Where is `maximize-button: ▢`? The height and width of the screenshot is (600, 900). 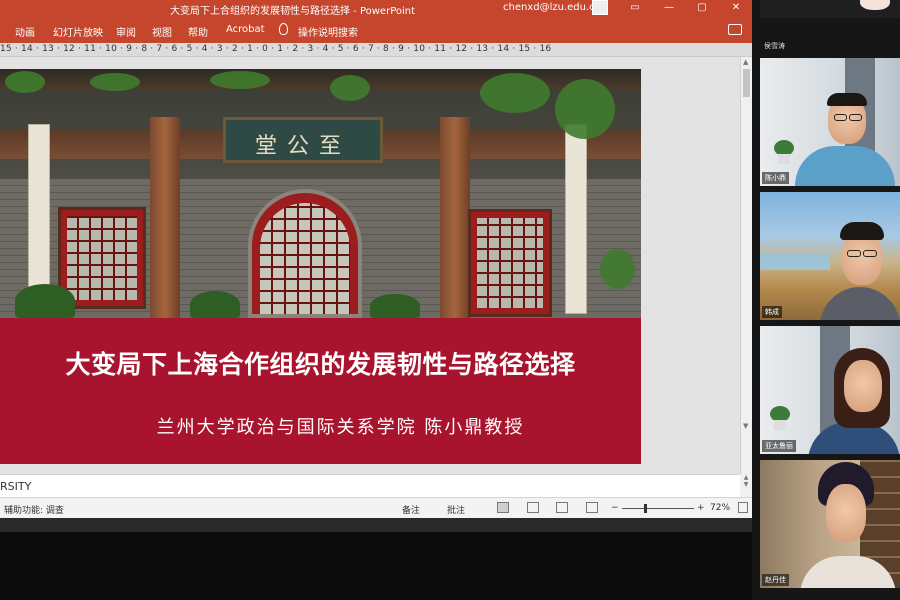
maximize-button: ▢ is located at coordinates (702, 8).